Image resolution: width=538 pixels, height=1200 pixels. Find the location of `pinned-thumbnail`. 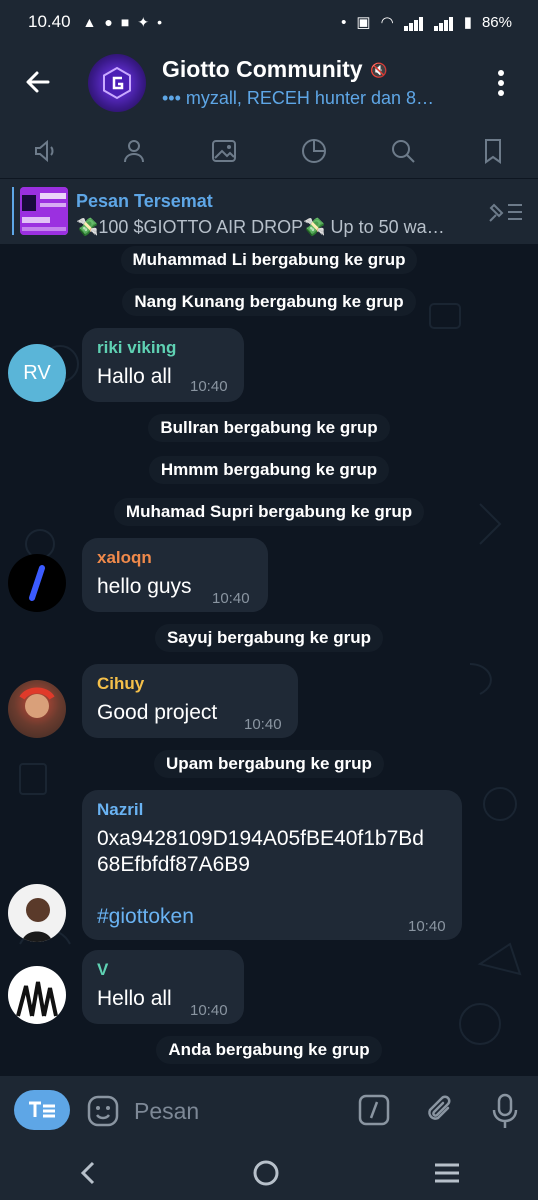

pinned-thumbnail is located at coordinates (44, 211).